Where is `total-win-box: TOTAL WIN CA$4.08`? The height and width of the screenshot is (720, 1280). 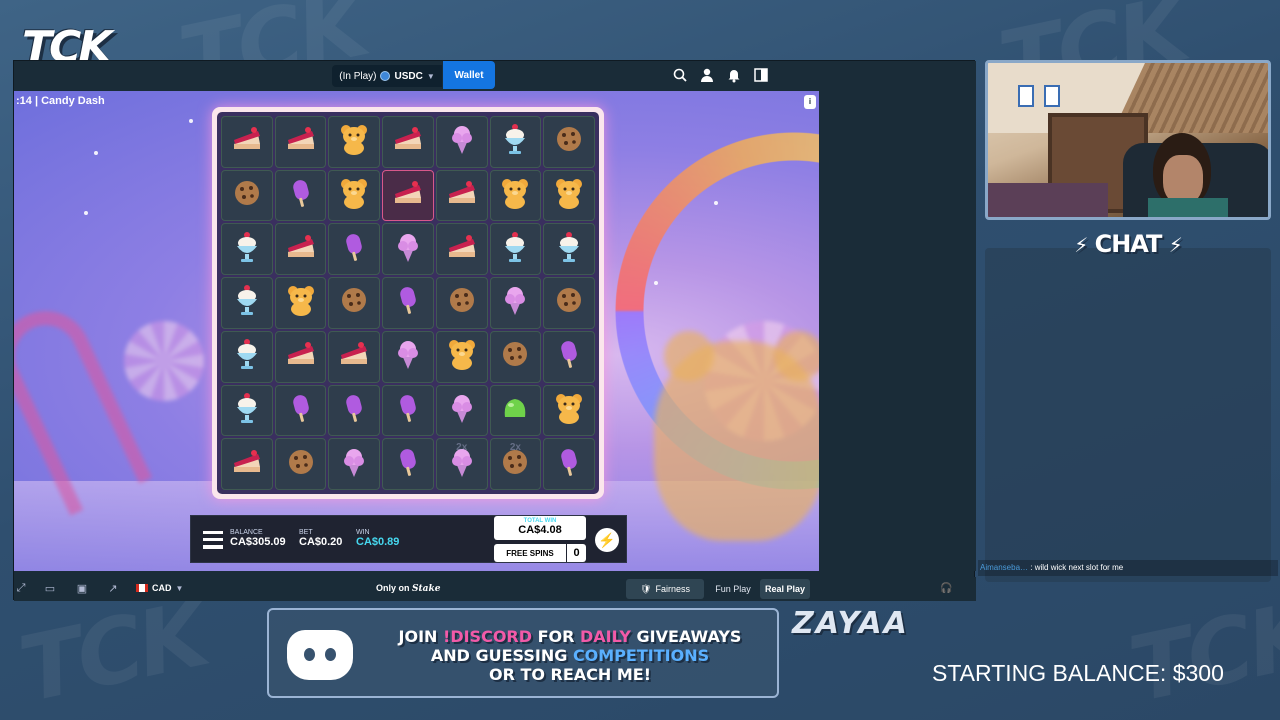
total-win-box: TOTAL WIN CA$4.08 is located at coordinates (540, 528).